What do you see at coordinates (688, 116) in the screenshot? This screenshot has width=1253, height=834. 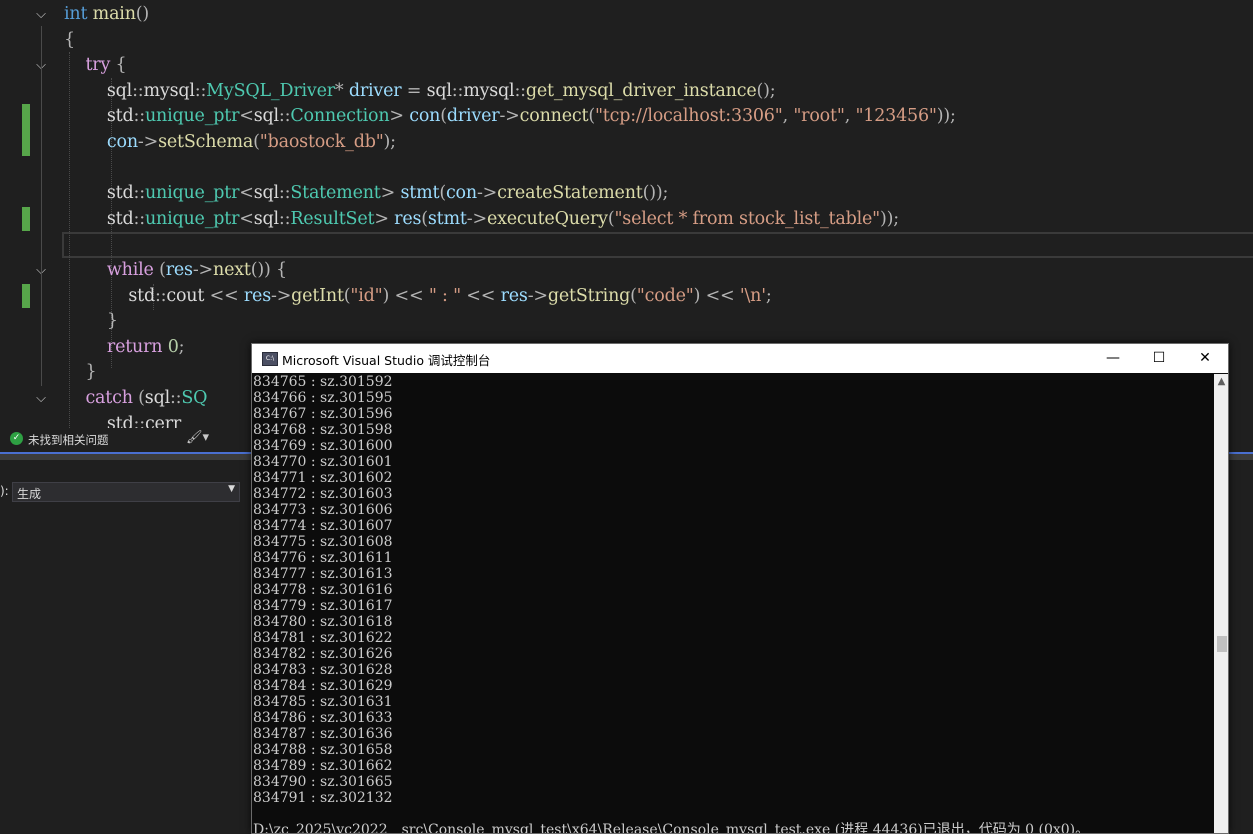 I see `code-token: "tcp://localhost:3306"` at bounding box center [688, 116].